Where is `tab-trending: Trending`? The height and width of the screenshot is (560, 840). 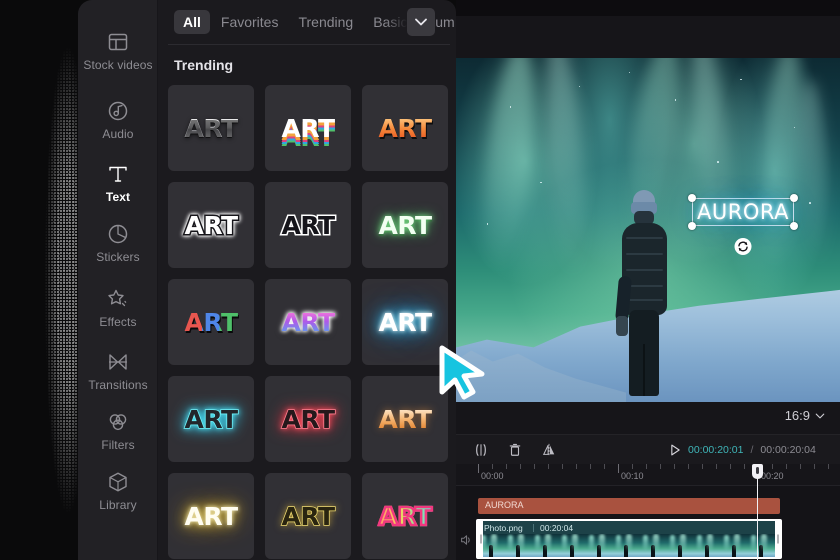 tab-trending: Trending is located at coordinates (325, 22).